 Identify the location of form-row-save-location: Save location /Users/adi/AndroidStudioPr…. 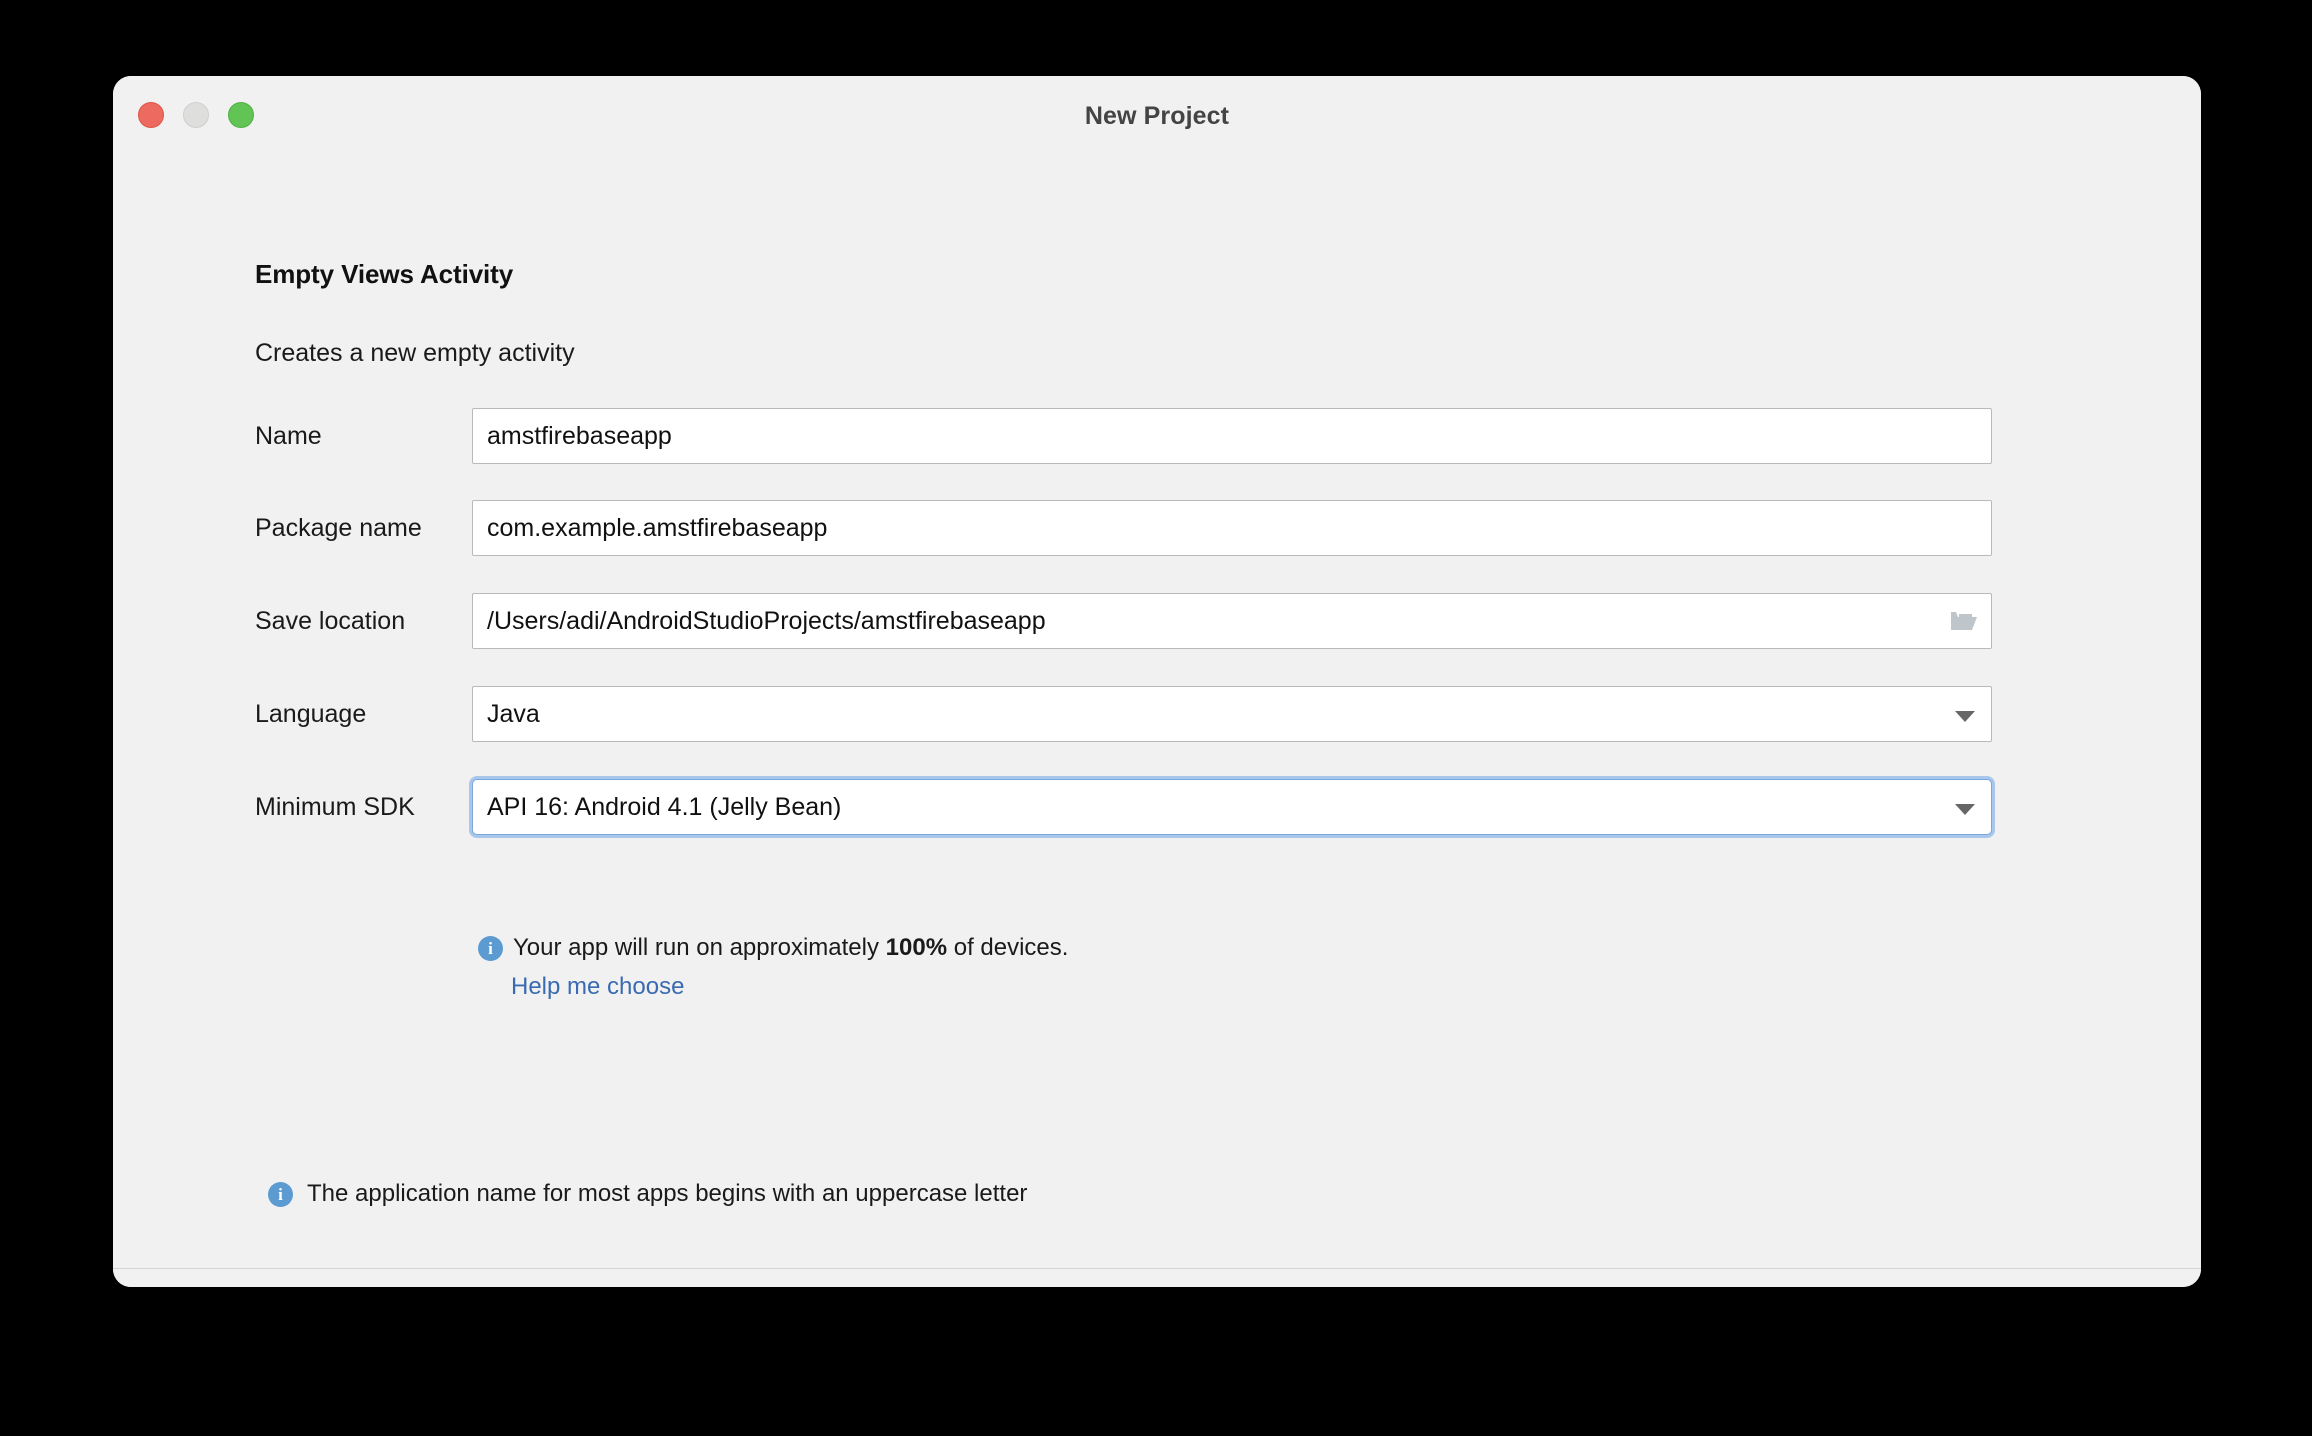
(1157, 621).